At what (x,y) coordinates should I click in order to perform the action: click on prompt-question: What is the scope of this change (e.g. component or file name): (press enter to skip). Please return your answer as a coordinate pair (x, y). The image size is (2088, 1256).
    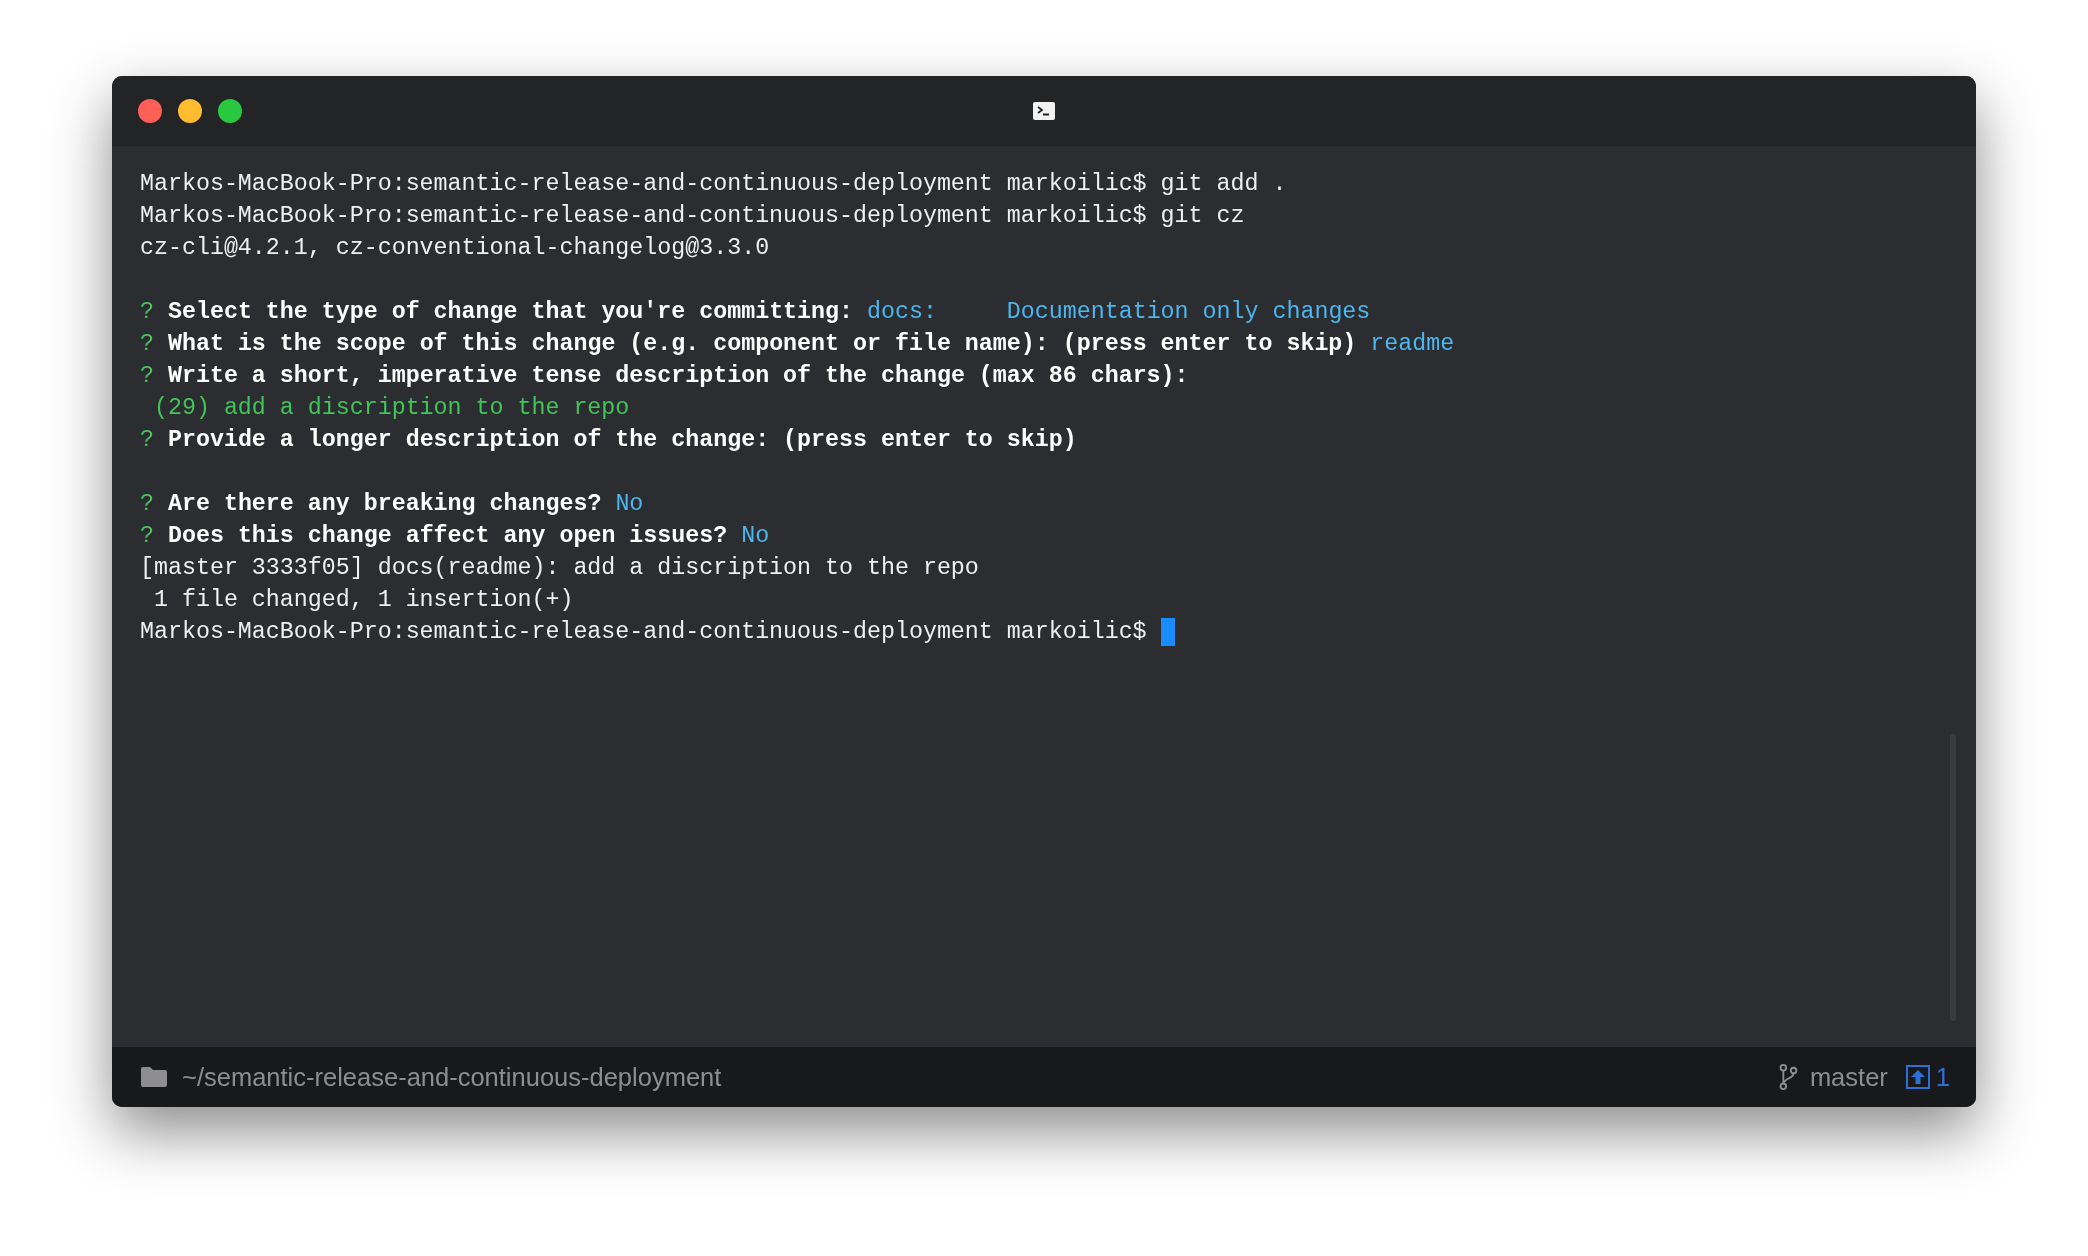
    Looking at the image, I should click on (762, 344).